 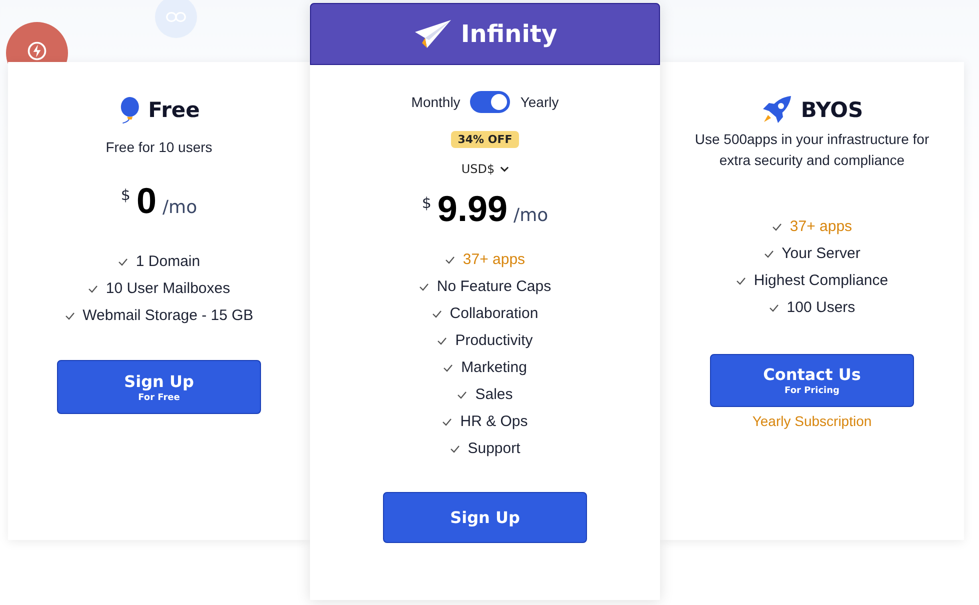 I want to click on feature-text: No Feature Caps, so click(x=494, y=286).